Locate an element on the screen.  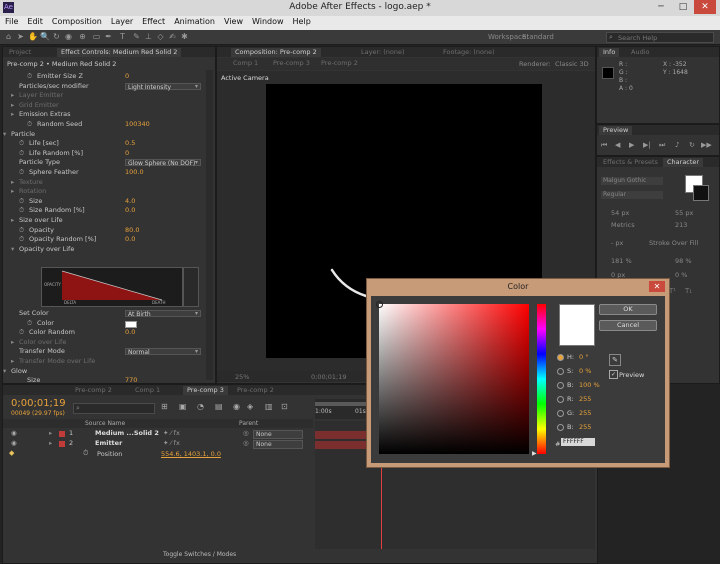
stroke-color-swatch is located at coordinates (701, 193).